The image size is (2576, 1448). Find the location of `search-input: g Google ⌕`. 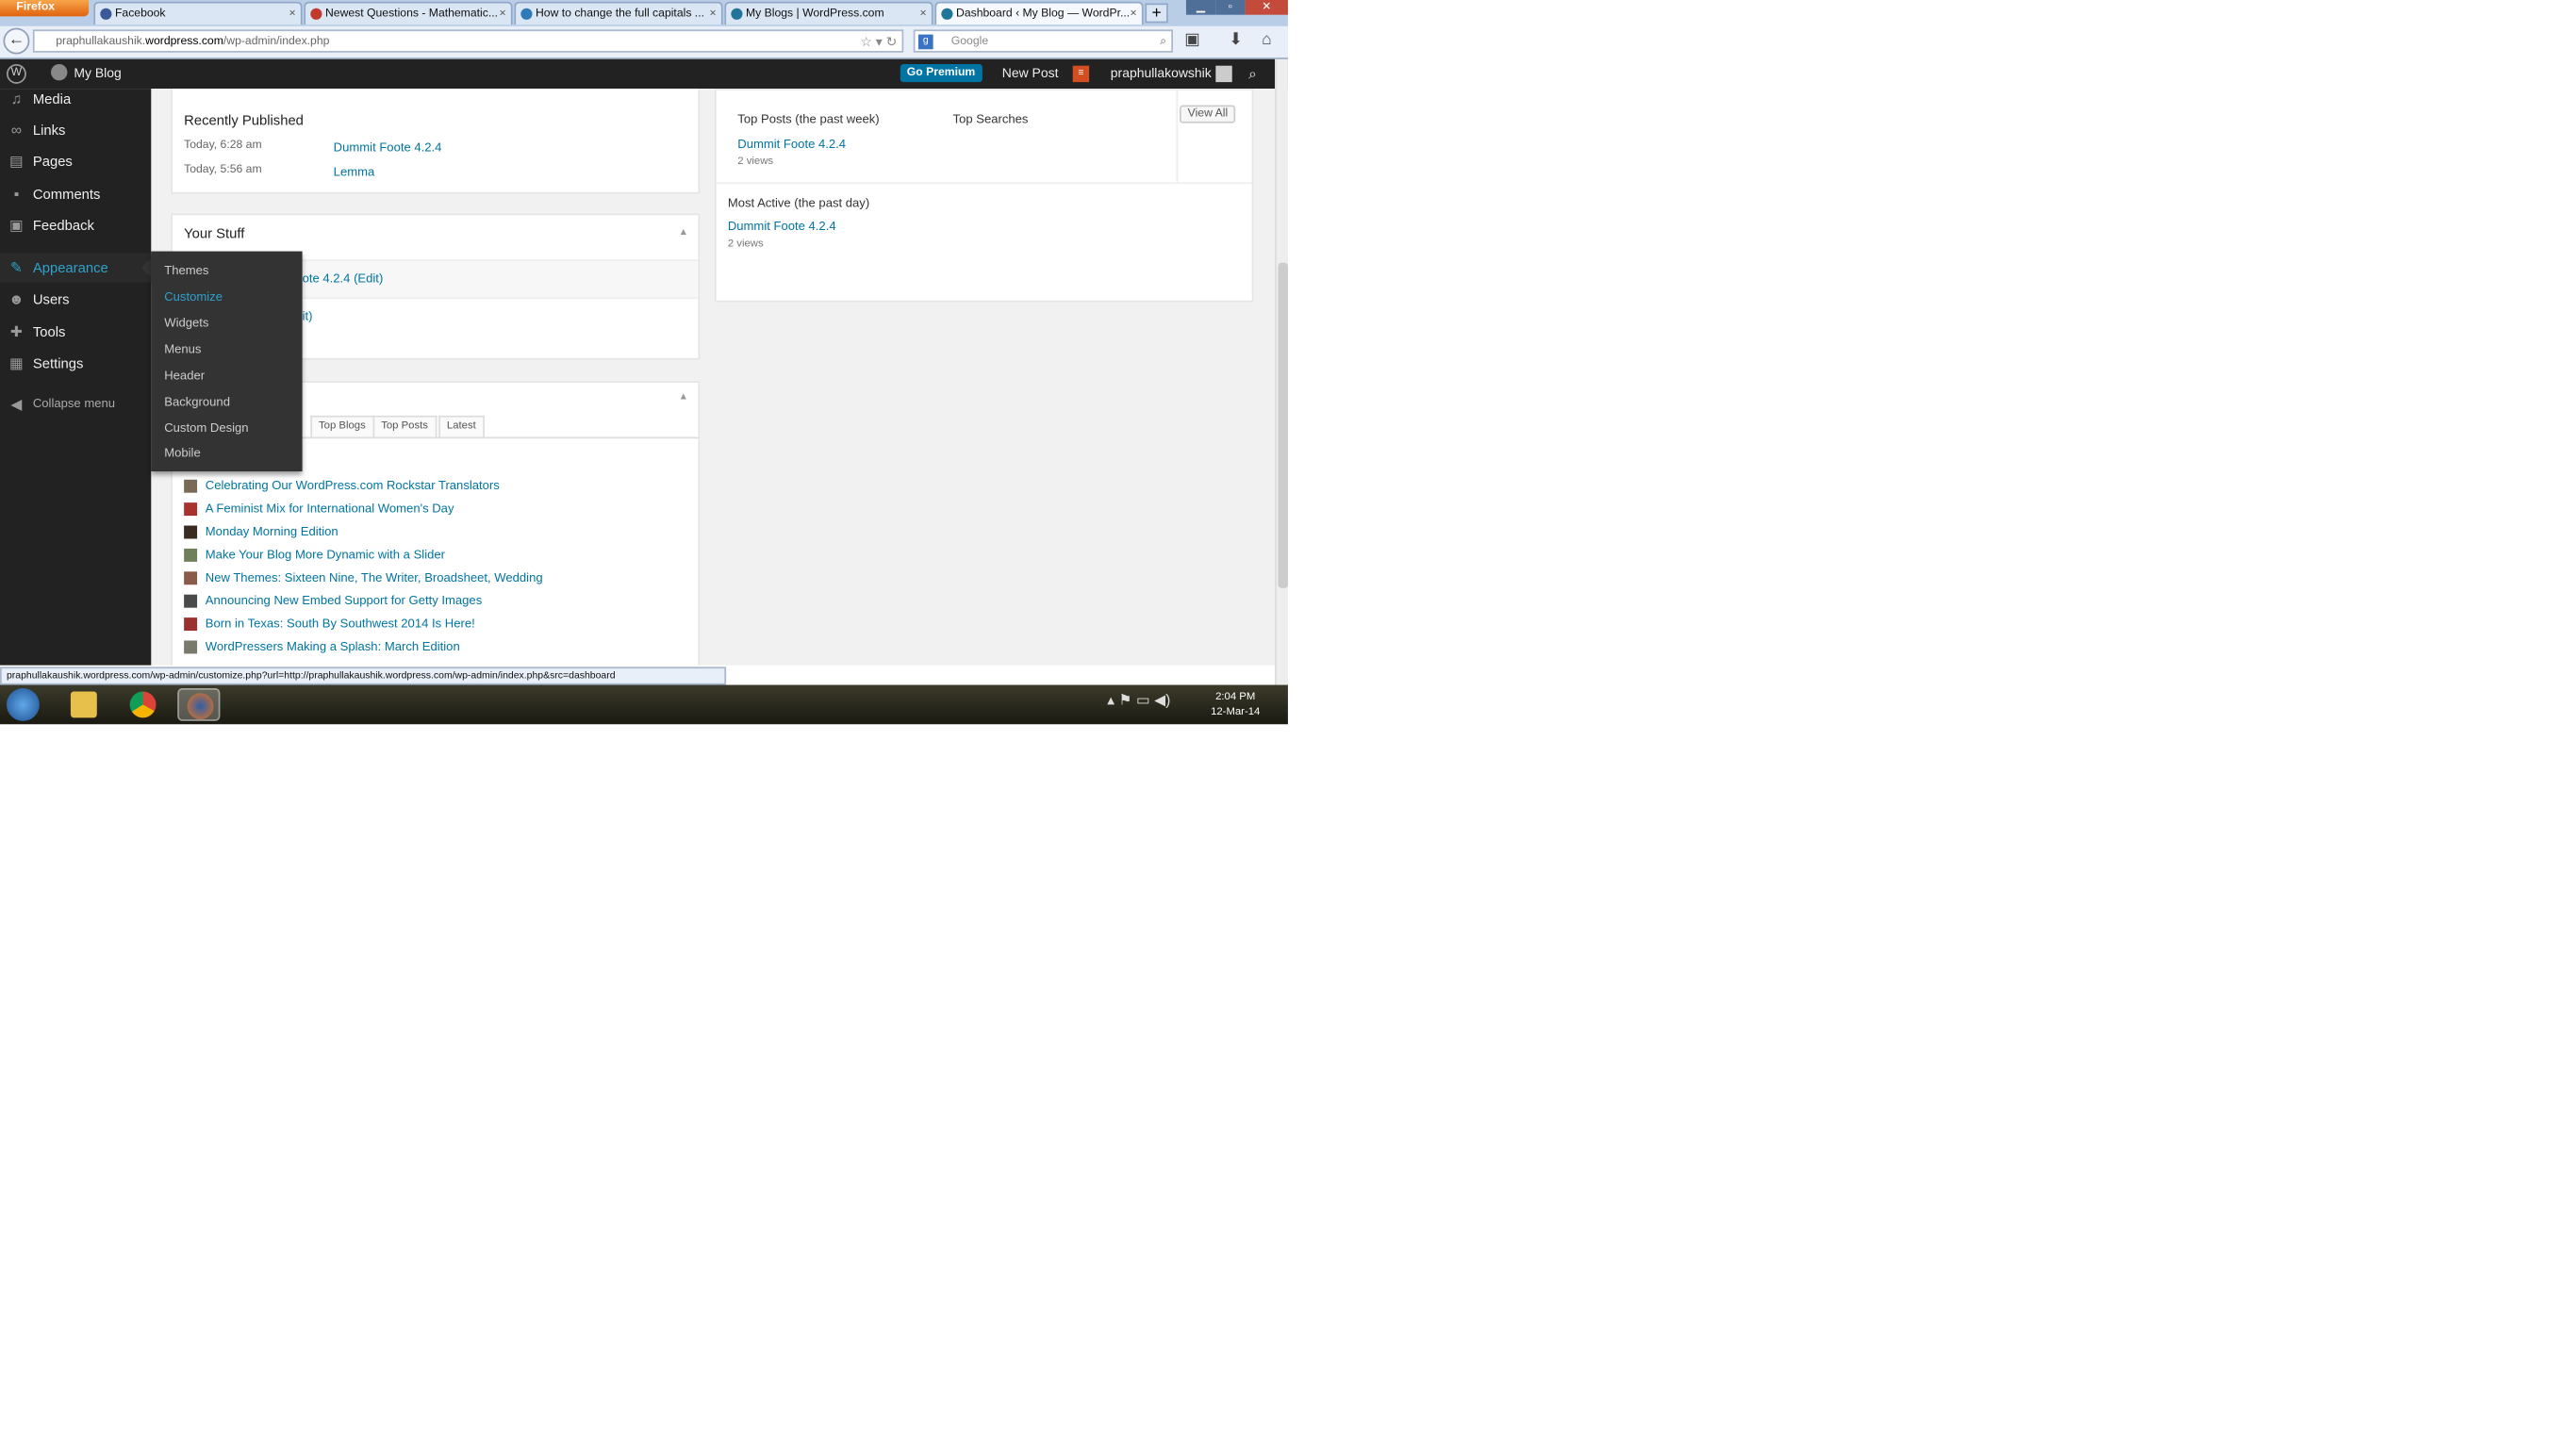

search-input: g Google ⌕ is located at coordinates (1043, 41).